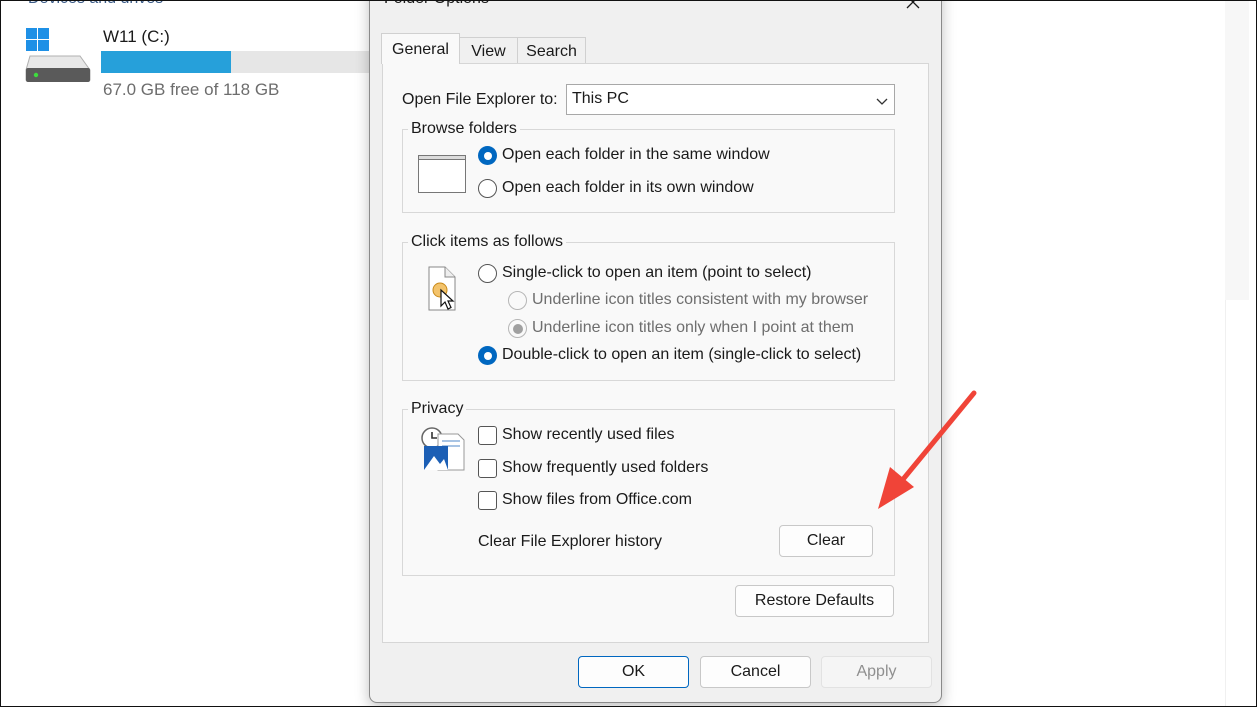 Image resolution: width=1257 pixels, height=707 pixels. Describe the element at coordinates (636, 155) in the screenshot. I see `same-window-label: Open each folder in the same window` at that location.